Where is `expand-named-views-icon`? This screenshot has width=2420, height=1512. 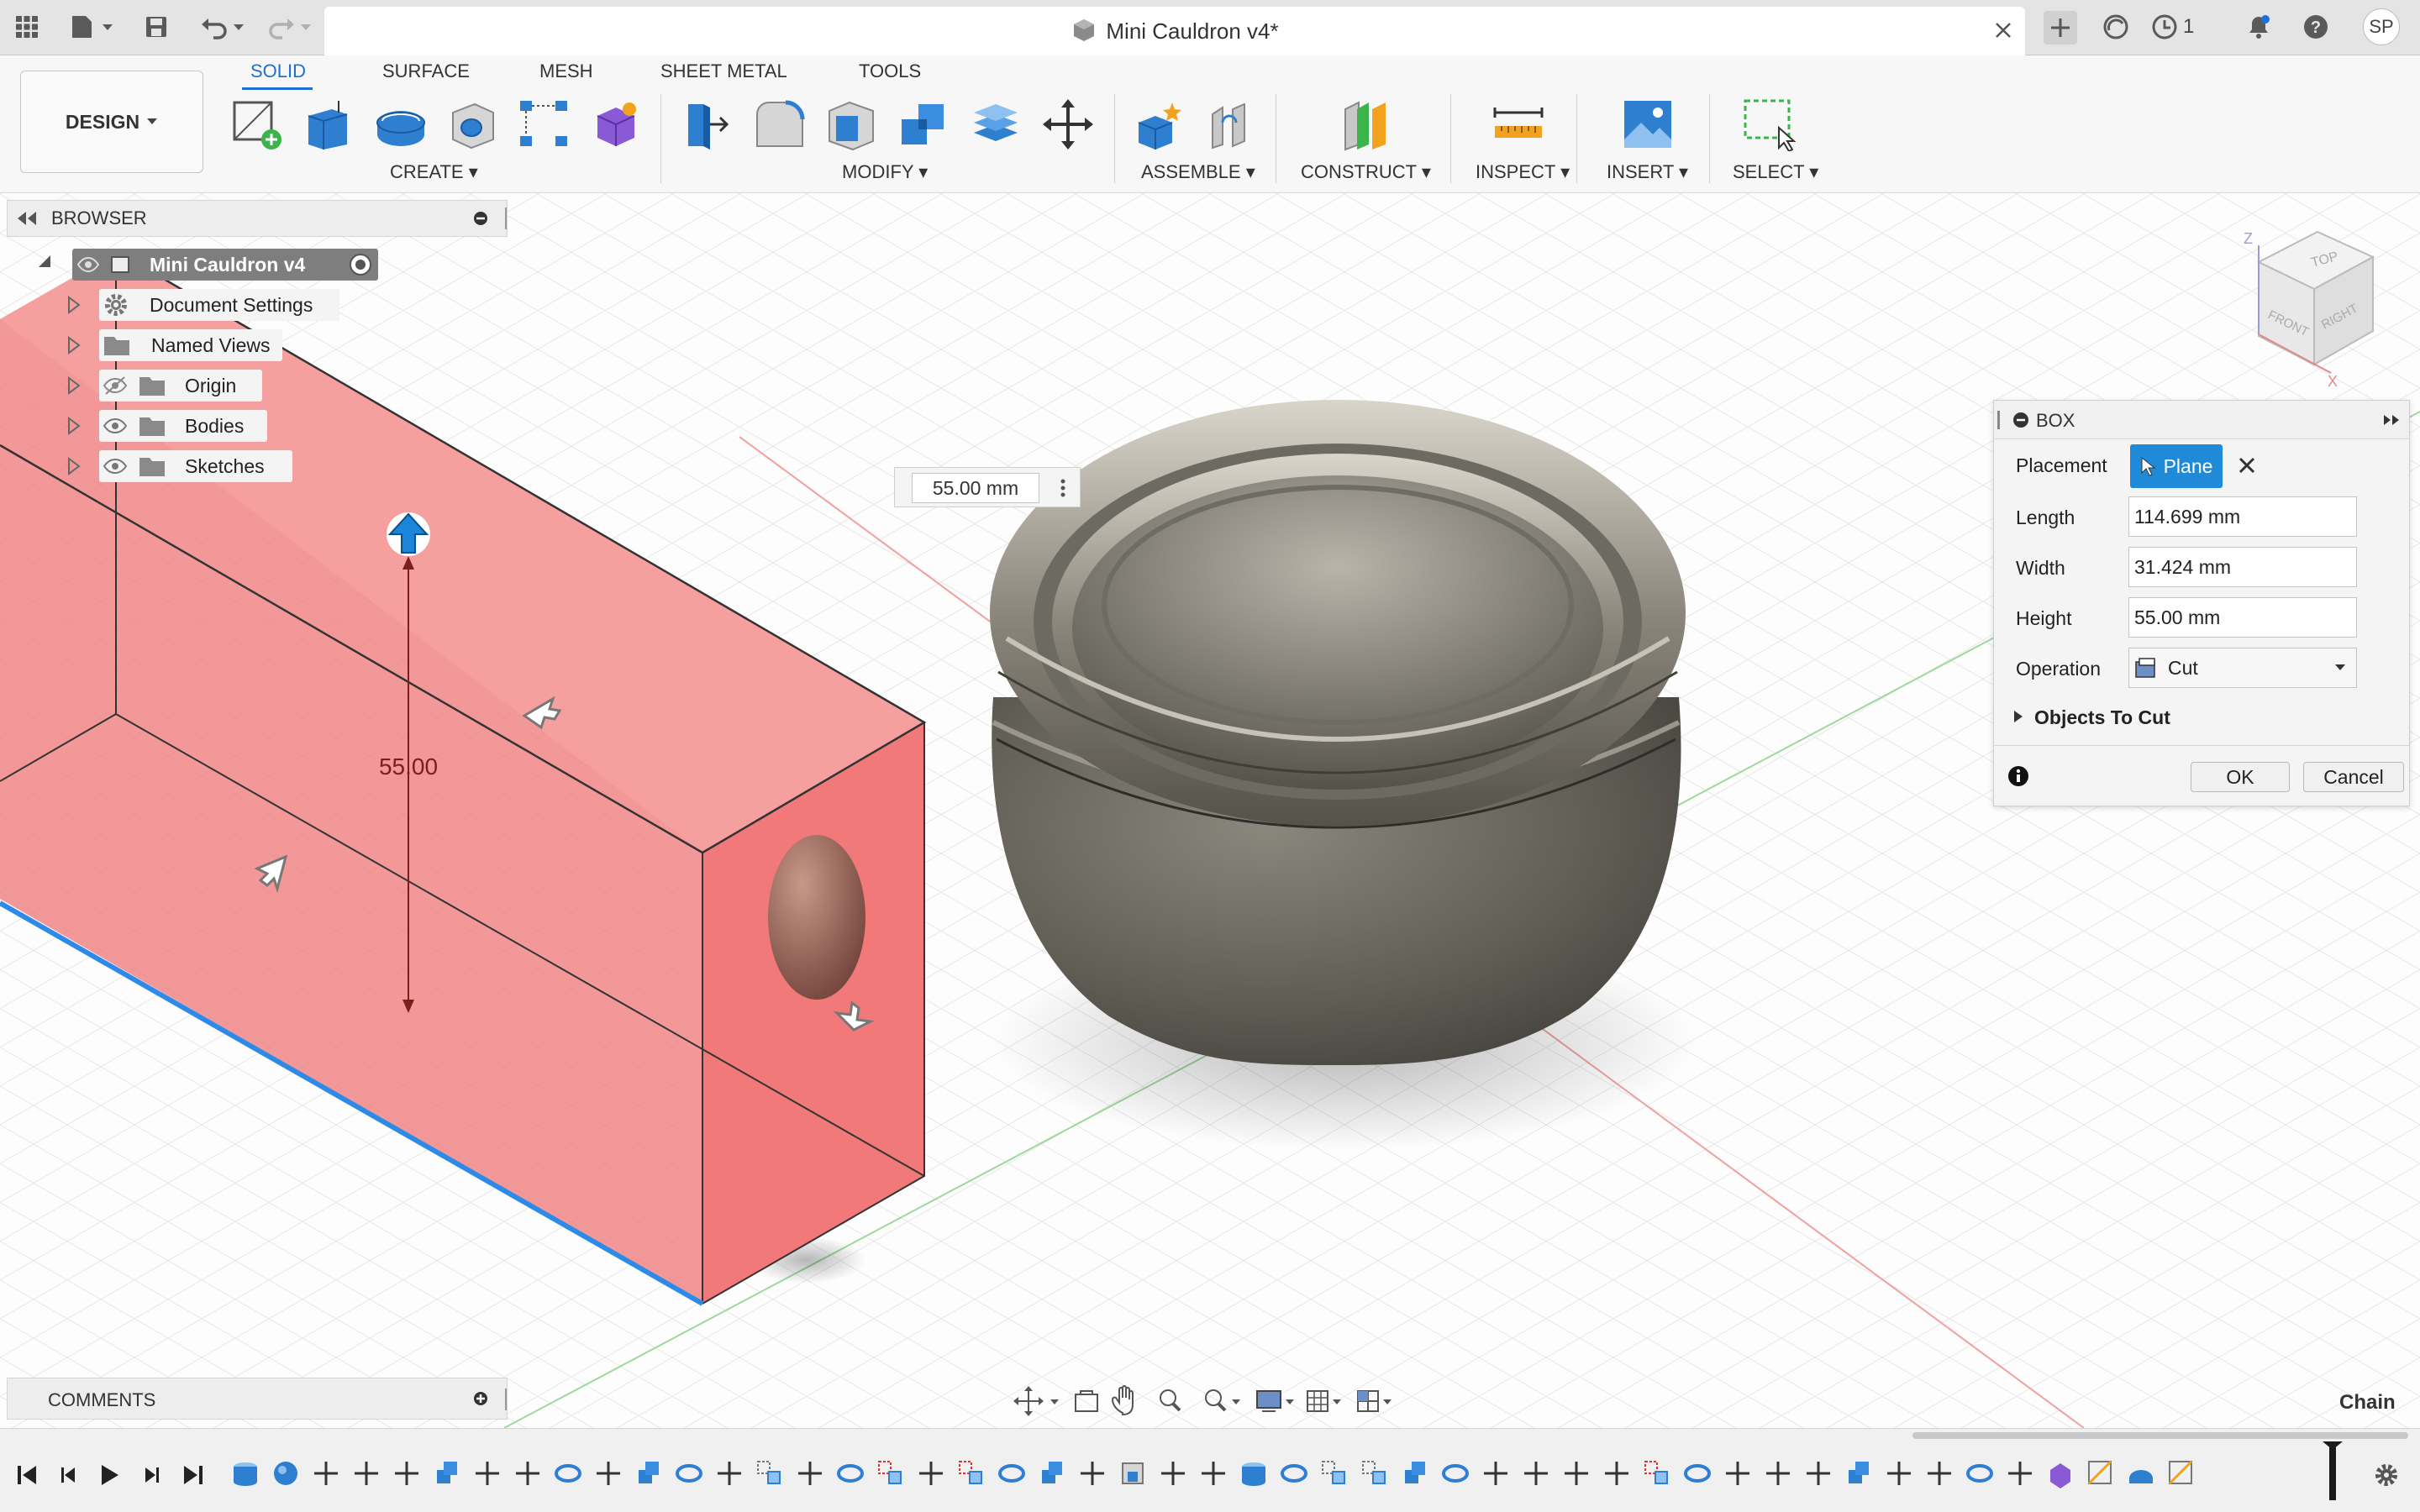
expand-named-views-icon is located at coordinates (74, 345).